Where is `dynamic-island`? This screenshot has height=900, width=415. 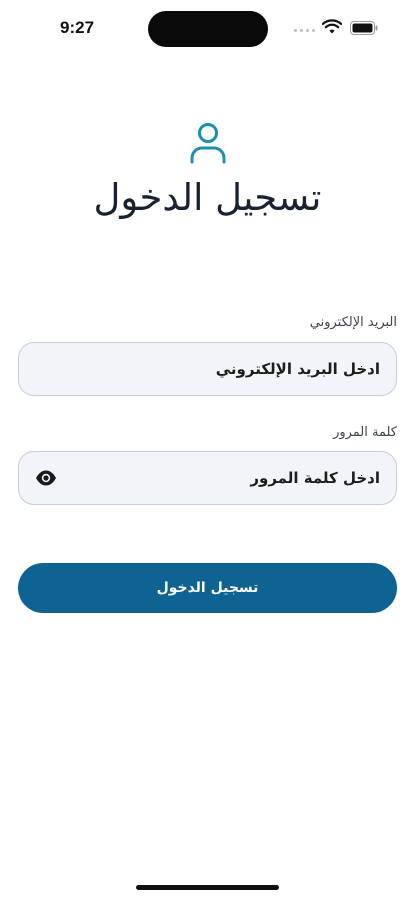
dynamic-island is located at coordinates (208, 29).